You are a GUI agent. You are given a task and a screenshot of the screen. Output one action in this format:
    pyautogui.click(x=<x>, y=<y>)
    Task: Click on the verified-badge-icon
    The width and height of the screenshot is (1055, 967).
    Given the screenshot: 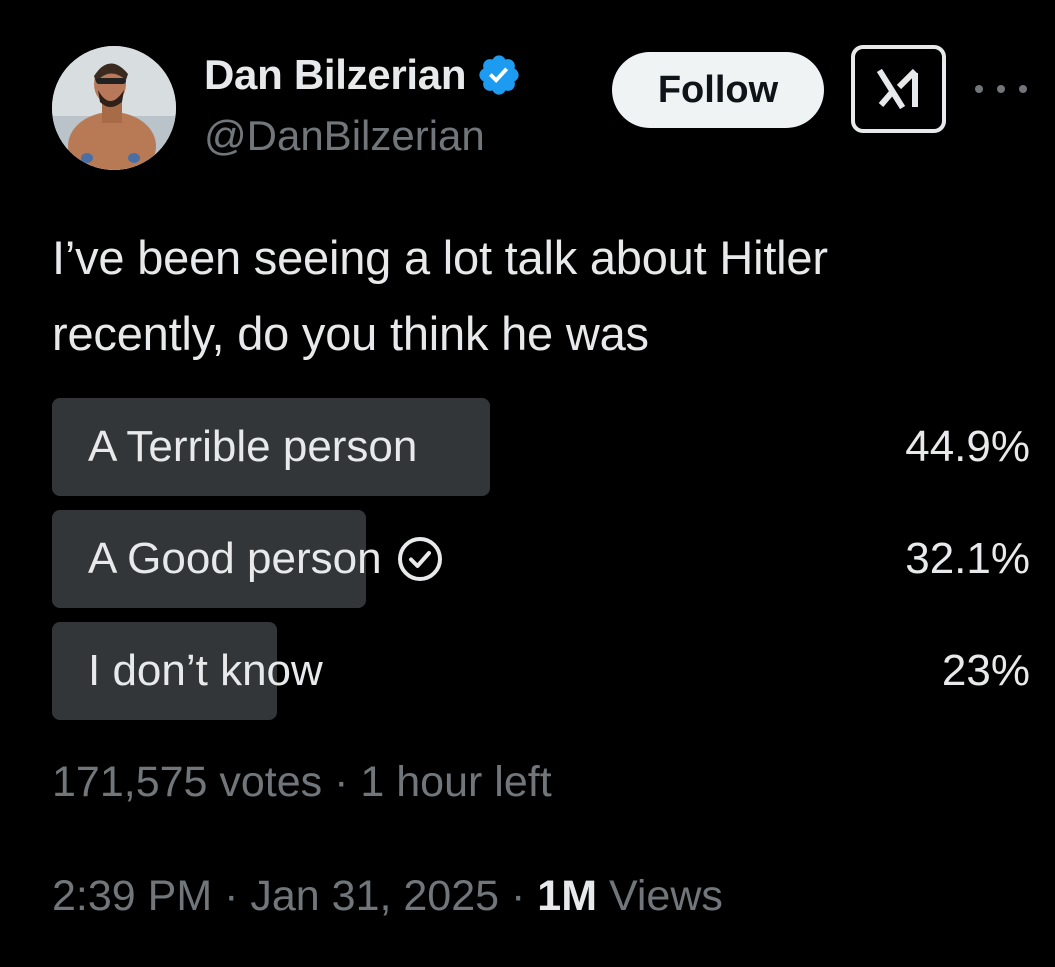 What is the action you would take?
    pyautogui.click(x=499, y=75)
    